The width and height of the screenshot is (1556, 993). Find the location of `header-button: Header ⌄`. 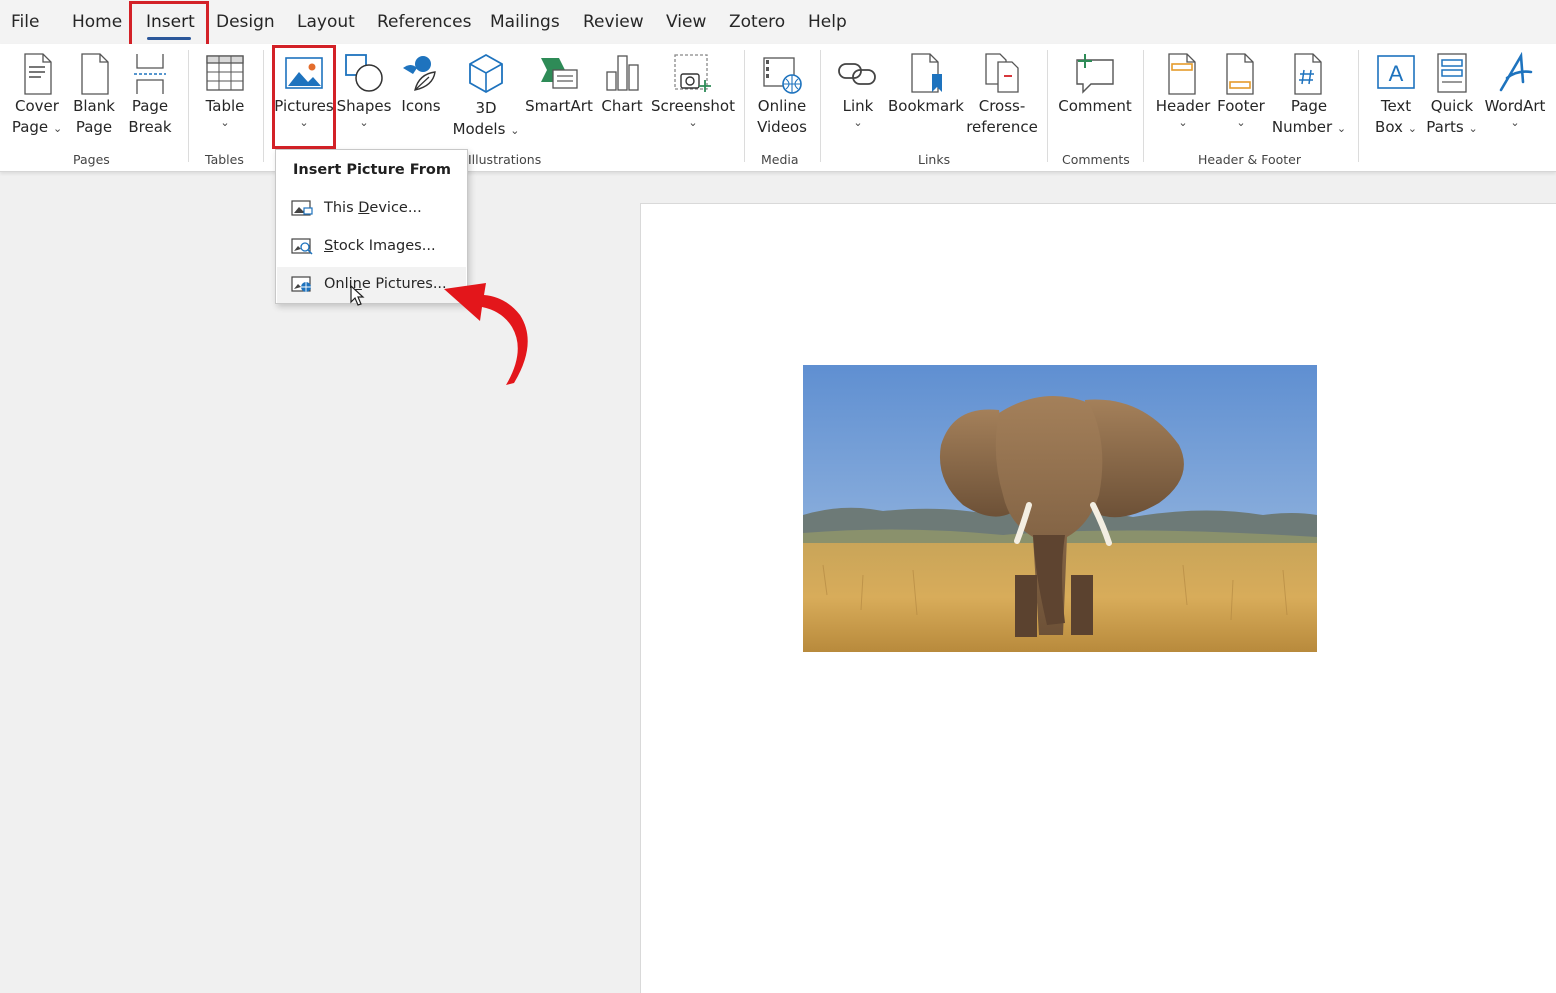

header-button: Header ⌄ is located at coordinates (1183, 90).